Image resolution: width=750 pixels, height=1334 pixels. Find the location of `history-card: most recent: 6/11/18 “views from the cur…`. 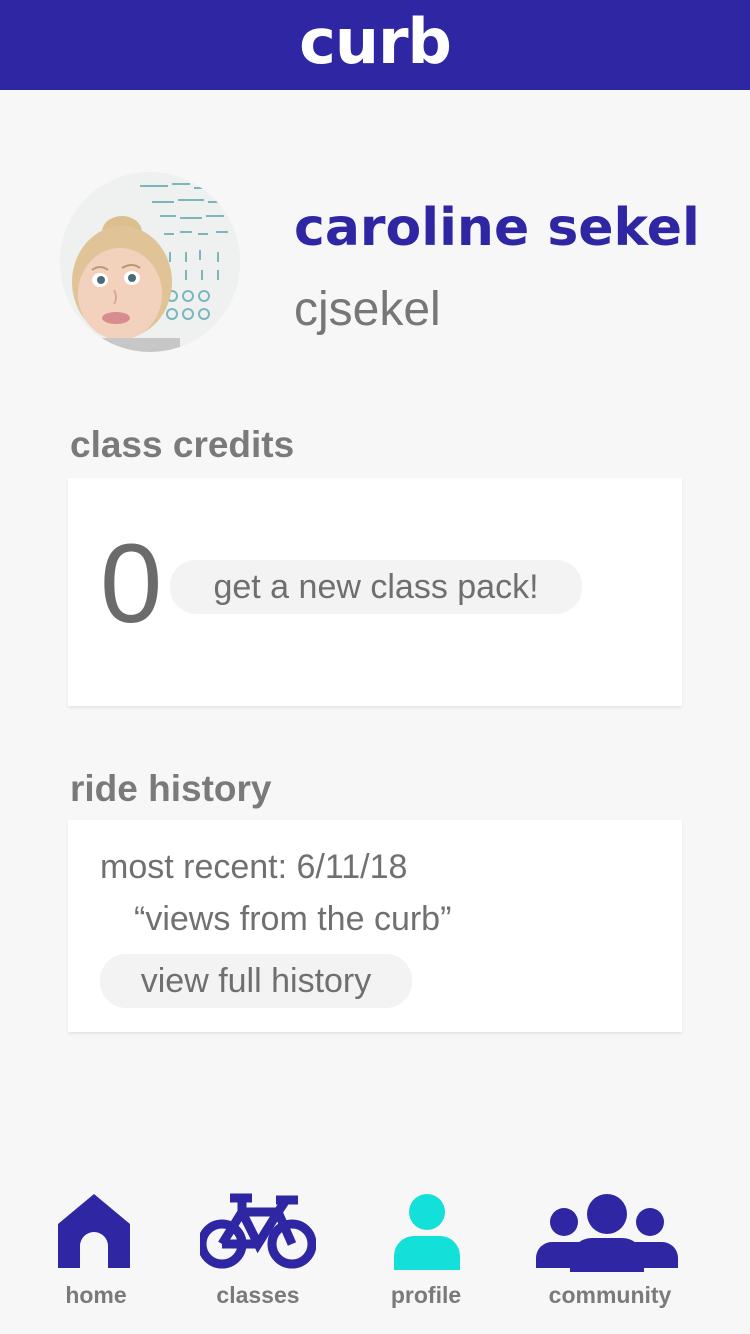

history-card: most recent: 6/11/18 “views from the cur… is located at coordinates (375, 926).